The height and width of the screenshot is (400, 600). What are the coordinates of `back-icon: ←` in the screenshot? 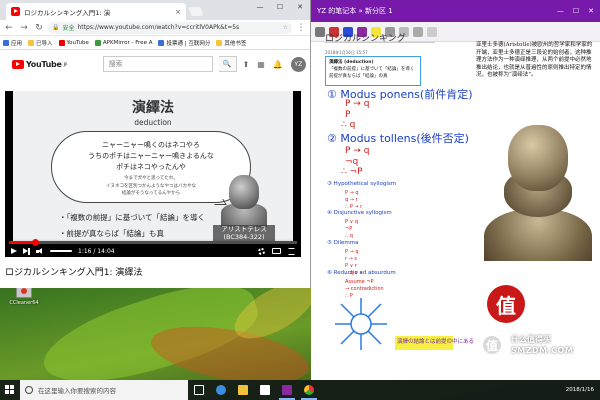 It's located at (9, 28).